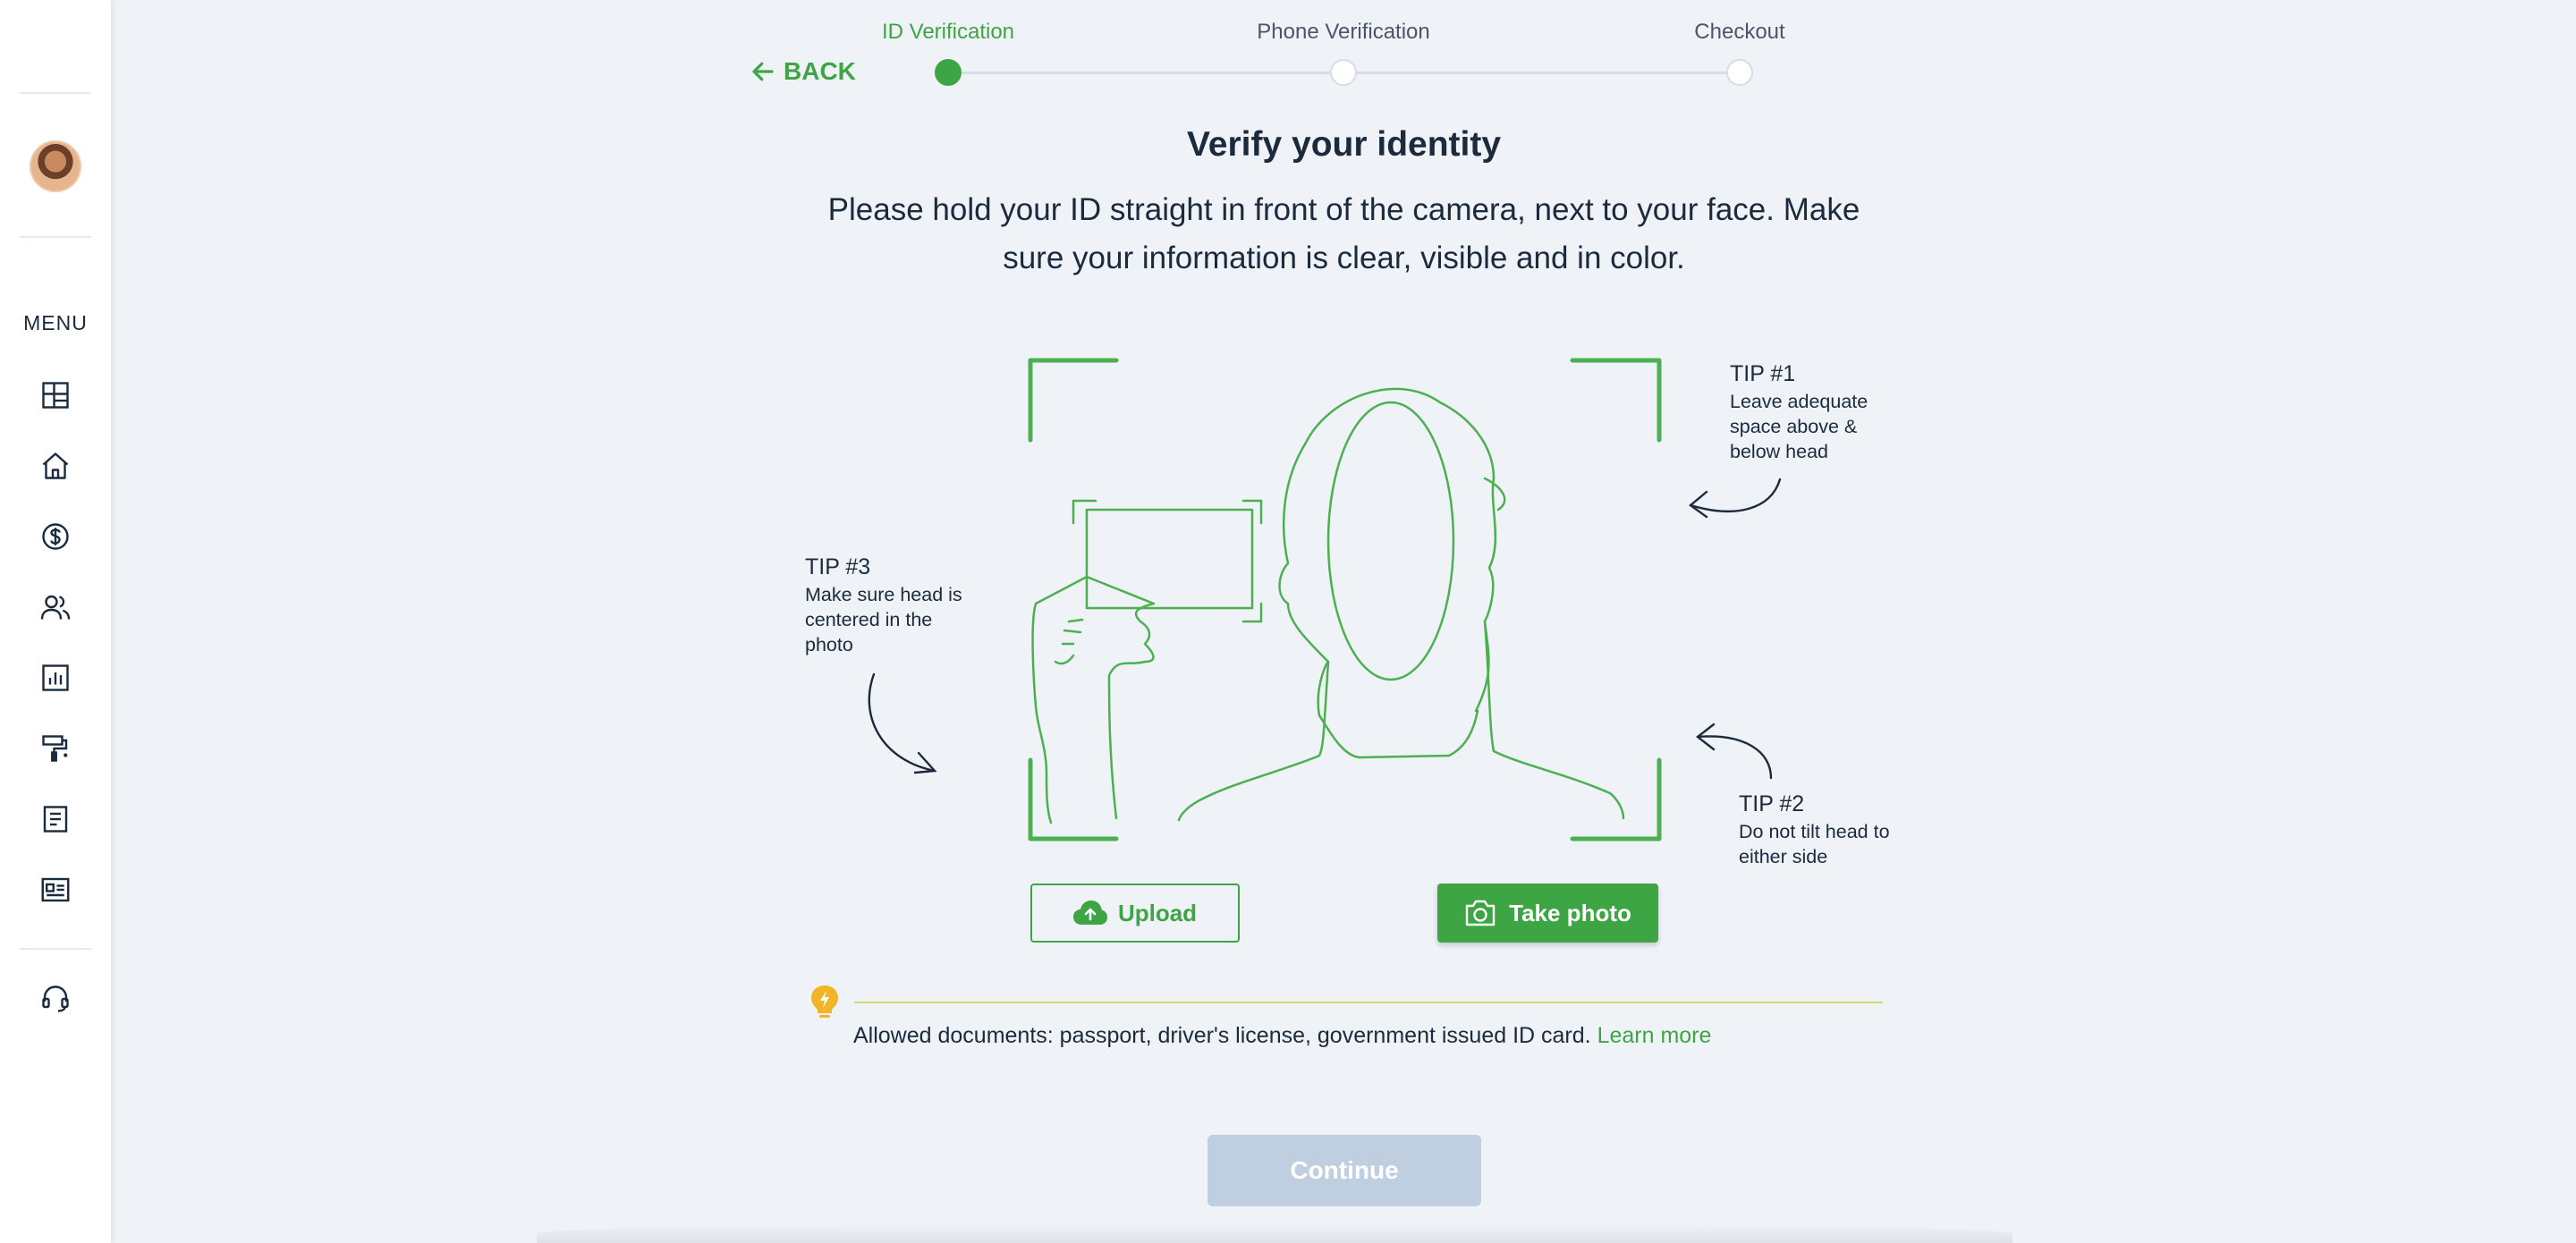  I want to click on lightbulb-icon, so click(824, 1001).